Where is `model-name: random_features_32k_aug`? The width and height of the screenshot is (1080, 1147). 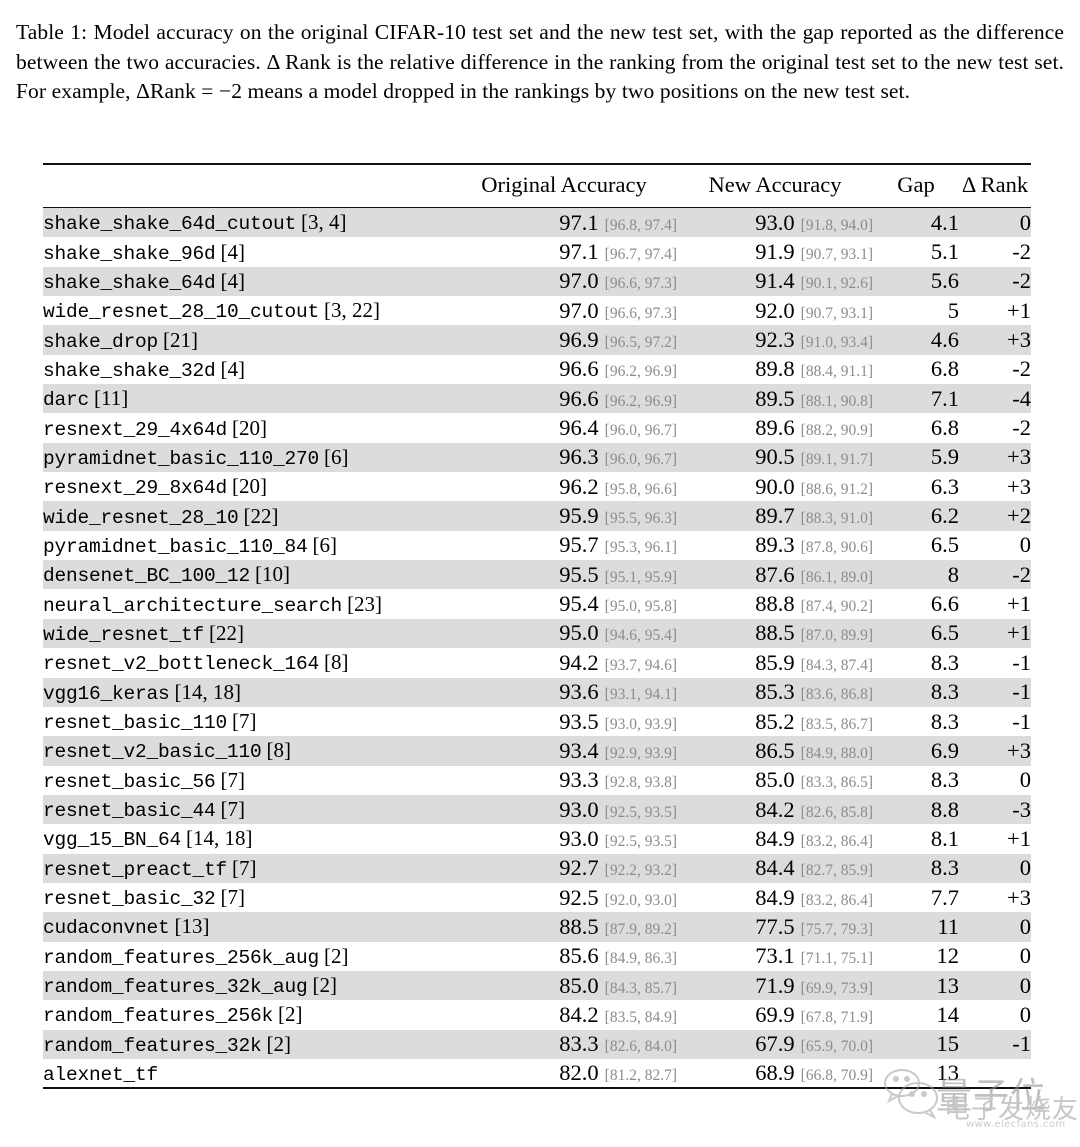
model-name: random_features_32k_aug is located at coordinates (175, 987).